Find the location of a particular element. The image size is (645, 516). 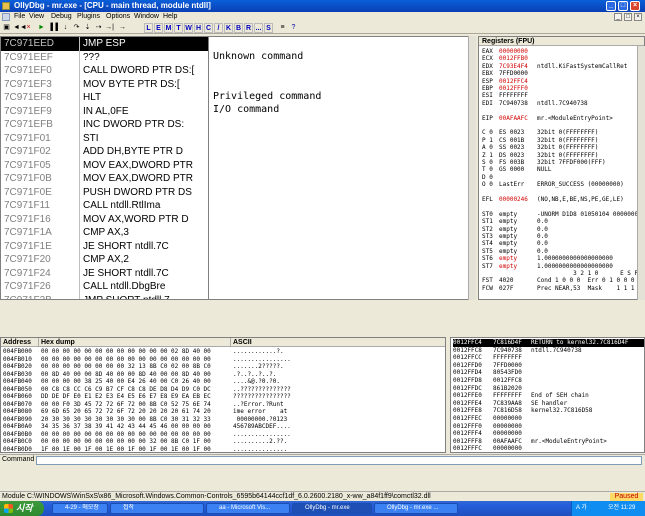

register-value: GS 0000 is located at coordinates (512, 170).